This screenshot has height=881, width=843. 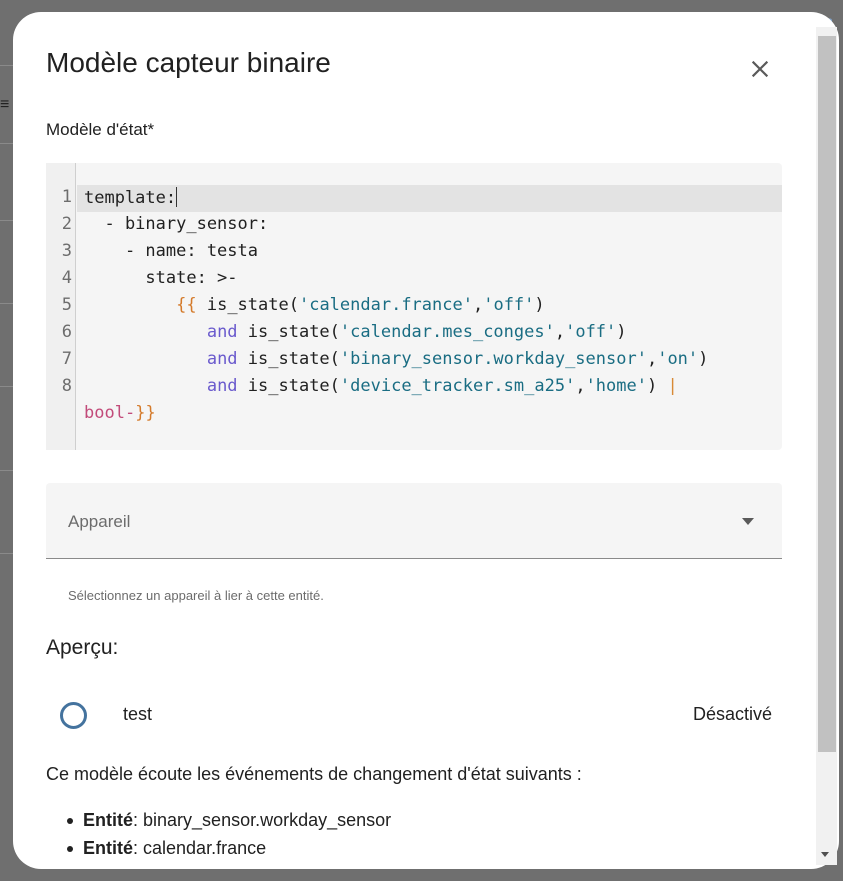 What do you see at coordinates (73, 715) in the screenshot?
I see `circle-outline-icon` at bounding box center [73, 715].